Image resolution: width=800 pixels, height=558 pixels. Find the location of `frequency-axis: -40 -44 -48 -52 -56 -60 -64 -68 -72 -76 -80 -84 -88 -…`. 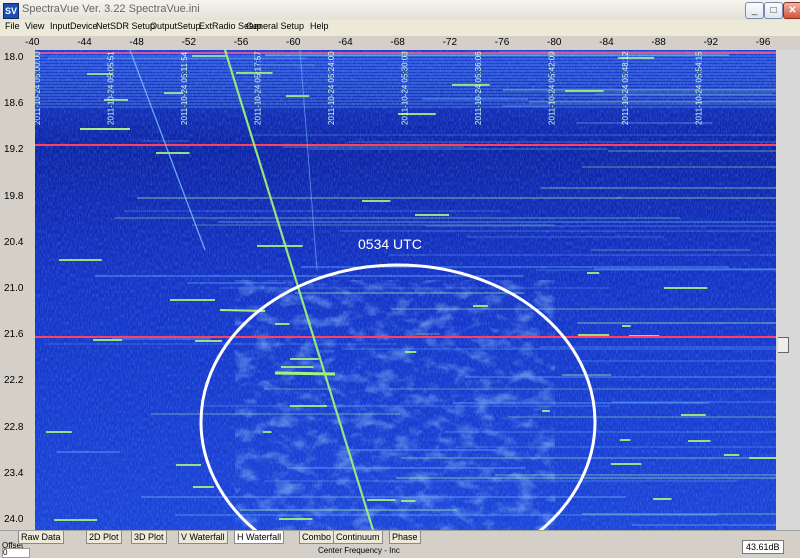

frequency-axis: -40 -44 -48 -52 -56 -60 -64 -68 -72 -76 -80 -84 -88 -… is located at coordinates (400, 43).